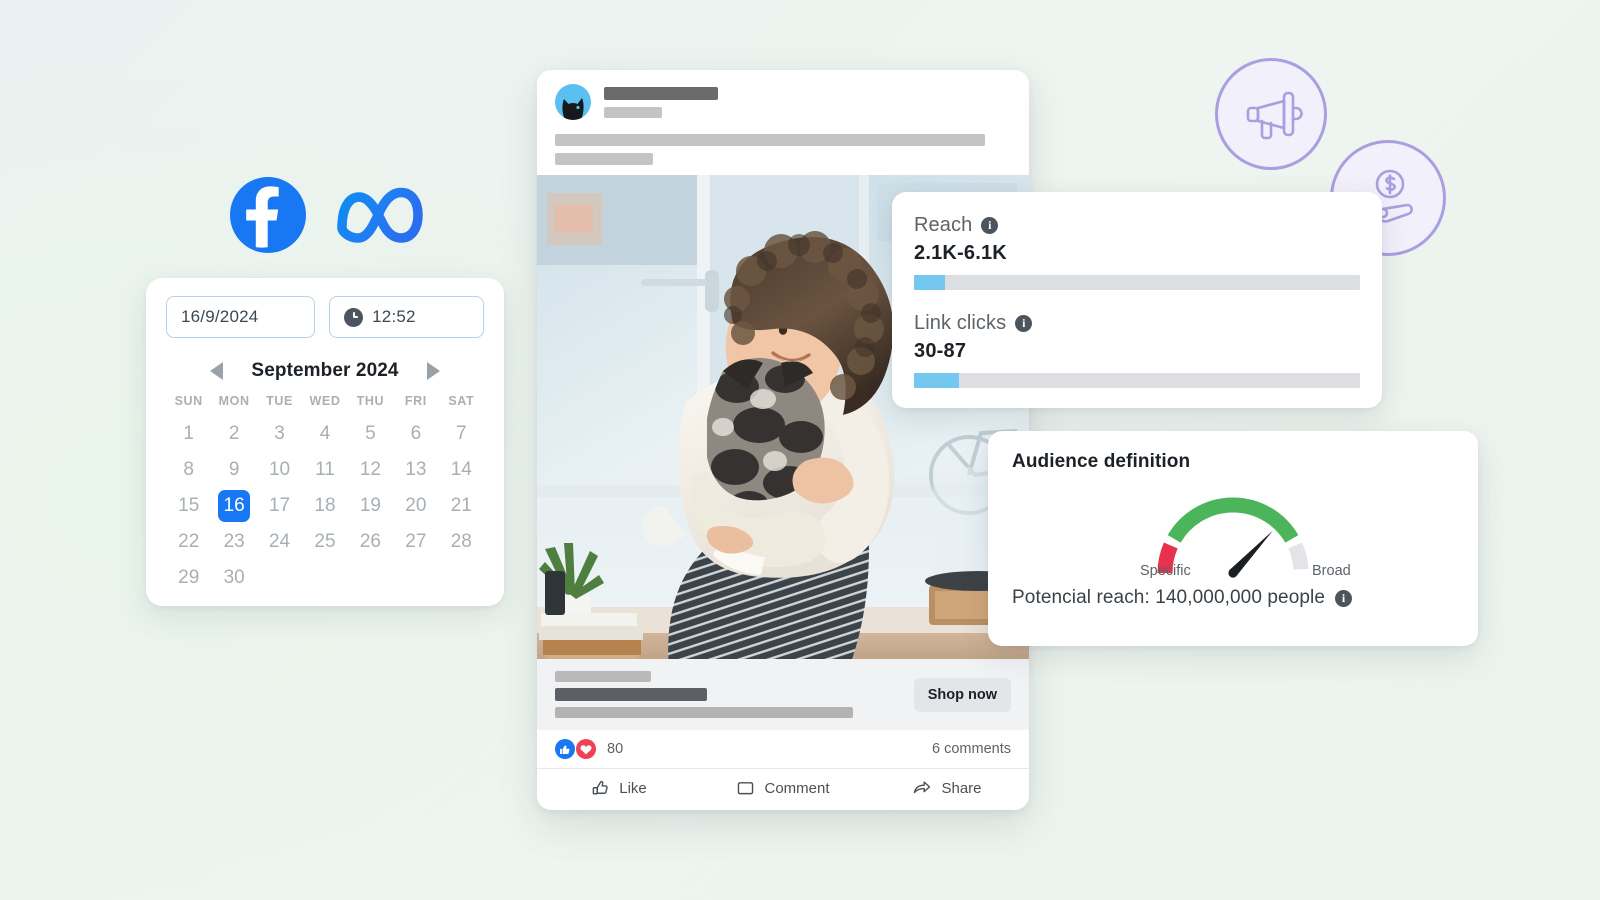 The width and height of the screenshot is (1600, 900). What do you see at coordinates (188, 506) in the screenshot?
I see `calendar-day: 15` at bounding box center [188, 506].